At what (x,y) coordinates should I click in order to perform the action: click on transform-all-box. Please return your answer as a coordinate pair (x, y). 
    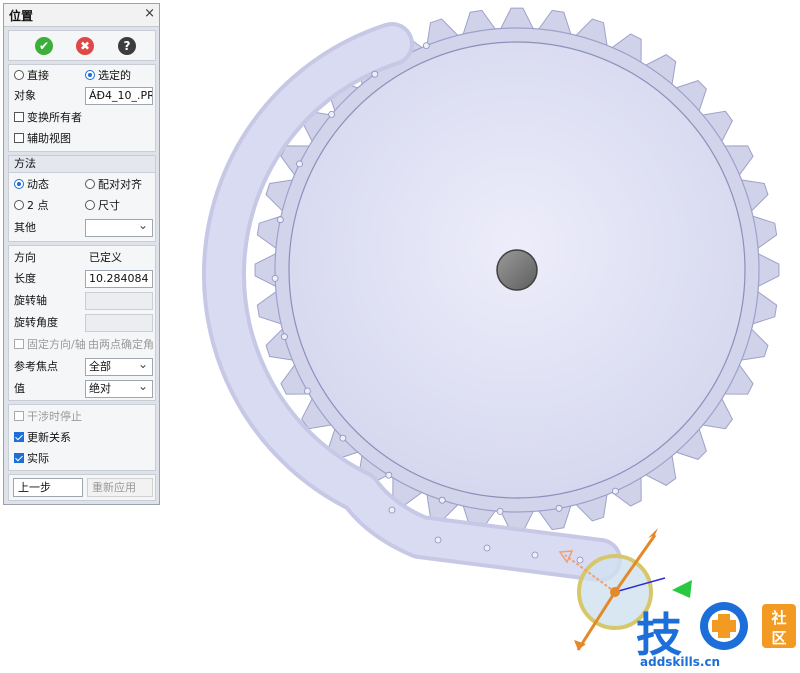
    Looking at the image, I should click on (19, 117).